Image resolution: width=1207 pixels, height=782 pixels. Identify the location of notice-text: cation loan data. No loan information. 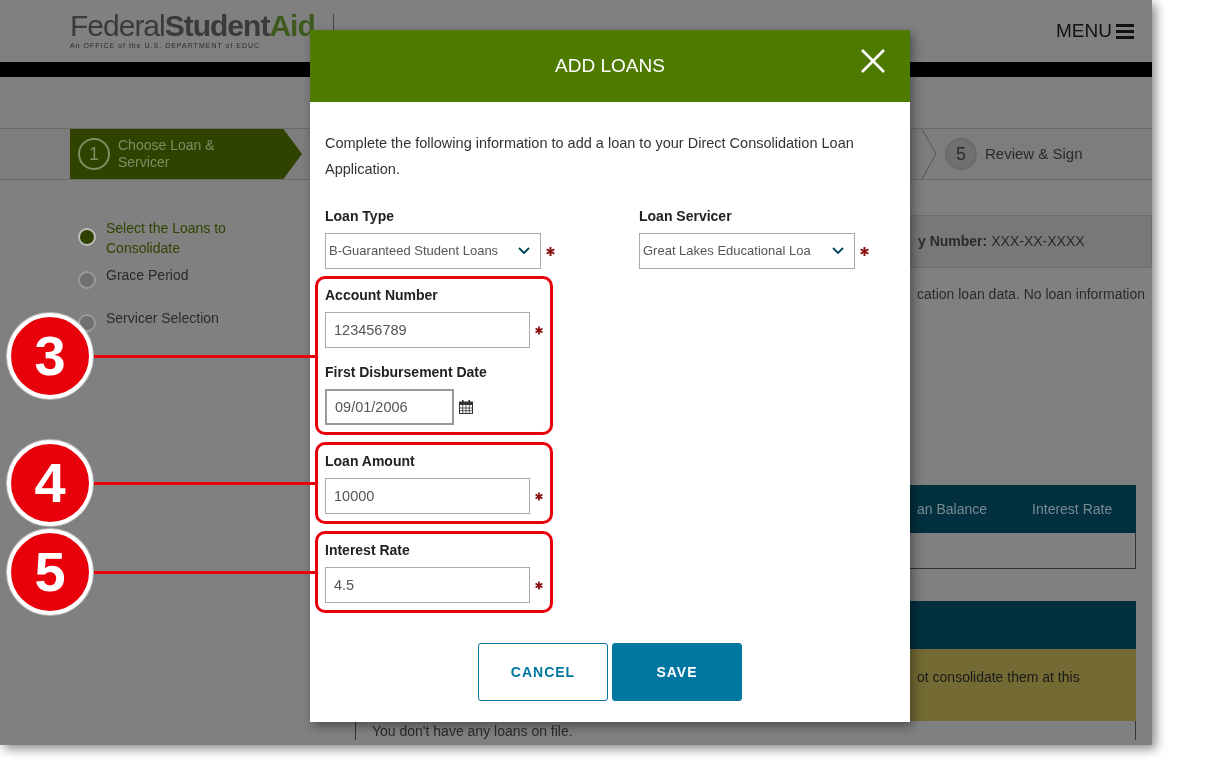
(1031, 294).